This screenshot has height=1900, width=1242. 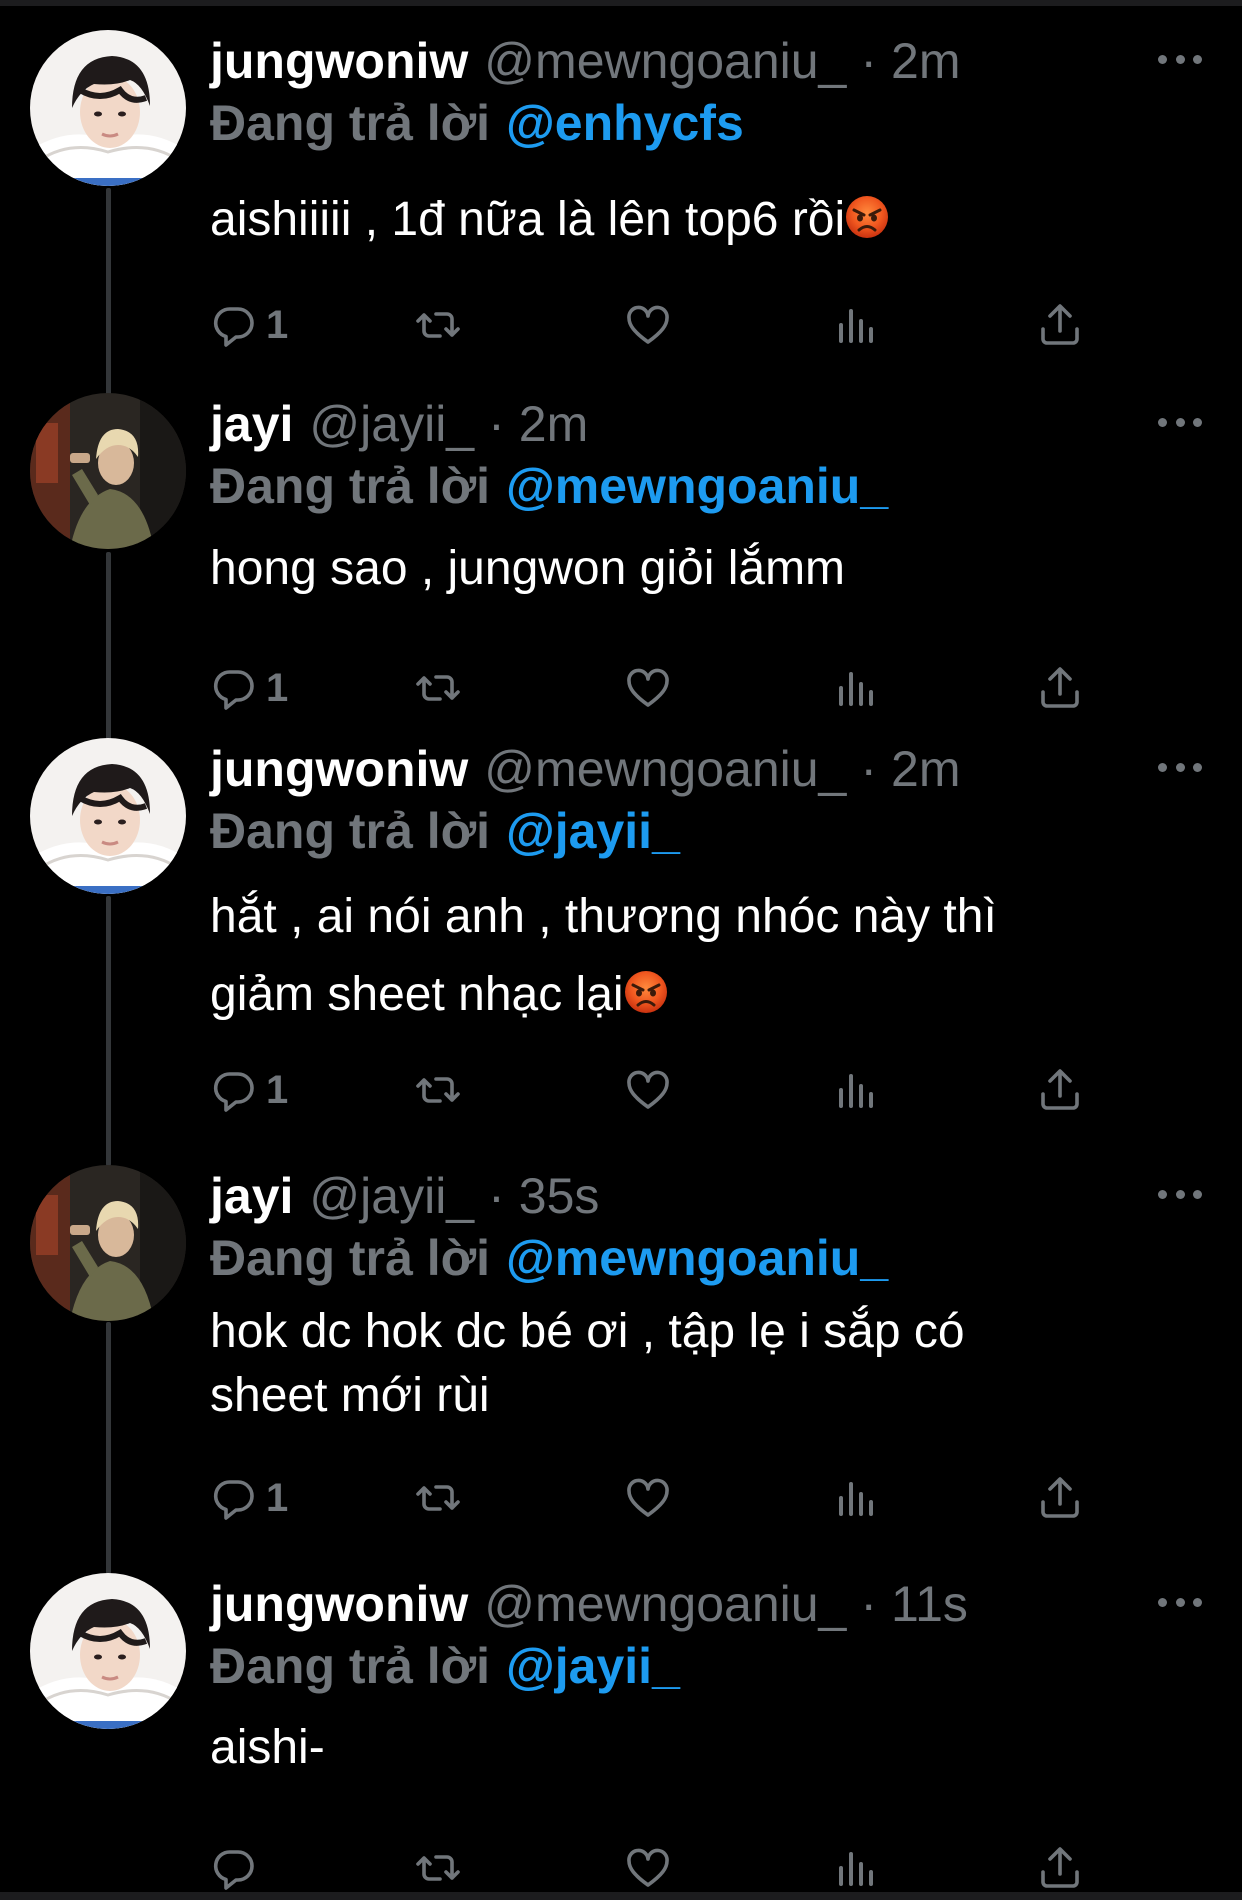 I want to click on tweet-header: jayi @jayii_ · 35s, so click(x=404, y=1196).